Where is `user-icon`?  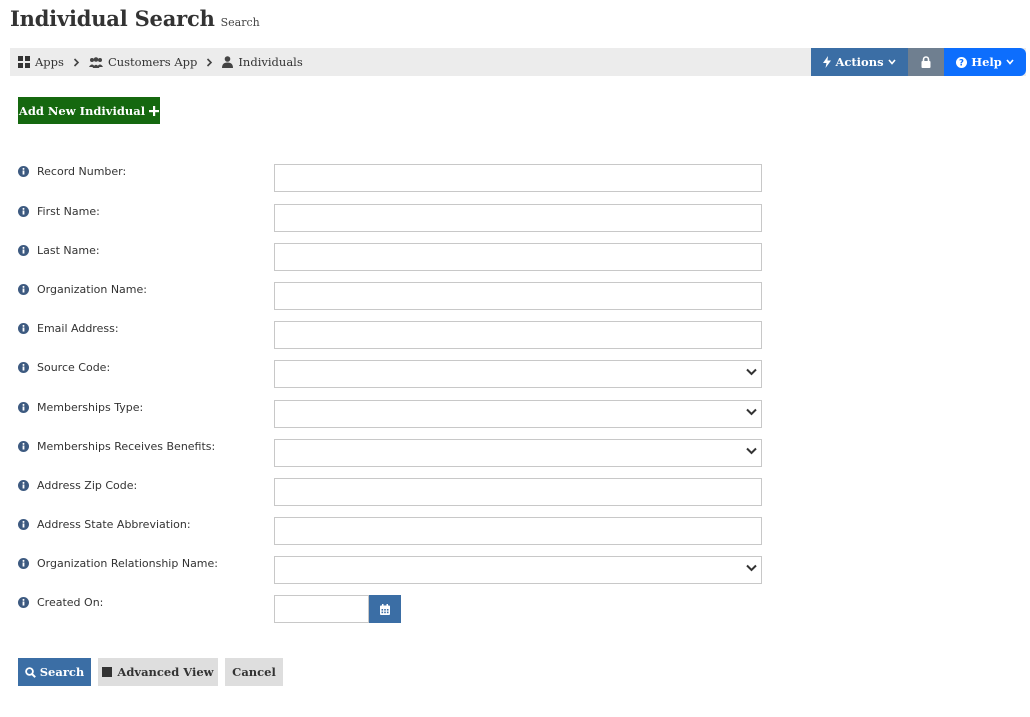 user-icon is located at coordinates (228, 62).